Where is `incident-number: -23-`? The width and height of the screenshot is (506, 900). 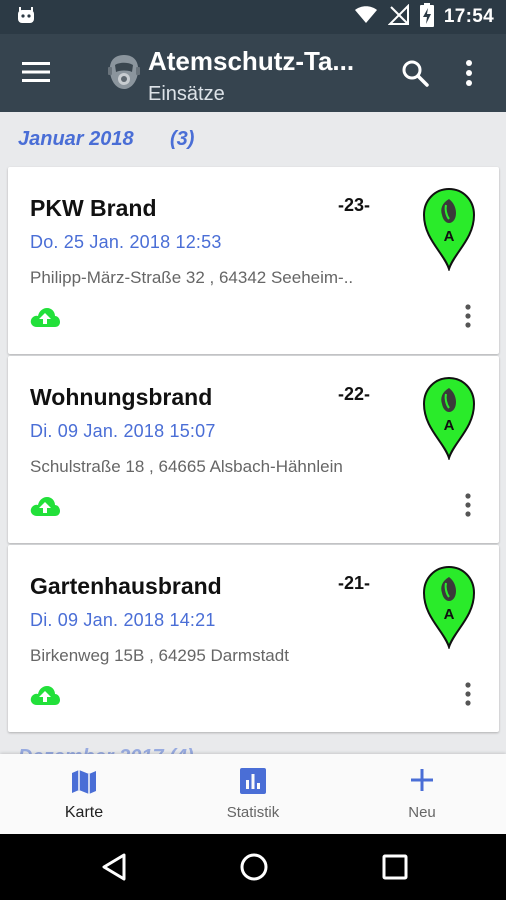
incident-number: -23- is located at coordinates (354, 205).